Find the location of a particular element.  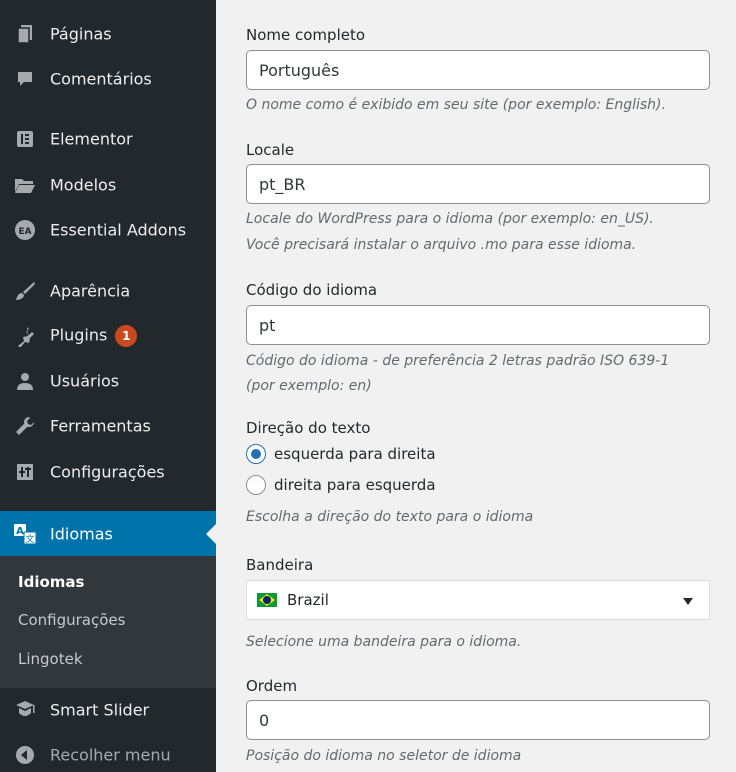

menu-item-modelos: Modelos is located at coordinates (108, 185).